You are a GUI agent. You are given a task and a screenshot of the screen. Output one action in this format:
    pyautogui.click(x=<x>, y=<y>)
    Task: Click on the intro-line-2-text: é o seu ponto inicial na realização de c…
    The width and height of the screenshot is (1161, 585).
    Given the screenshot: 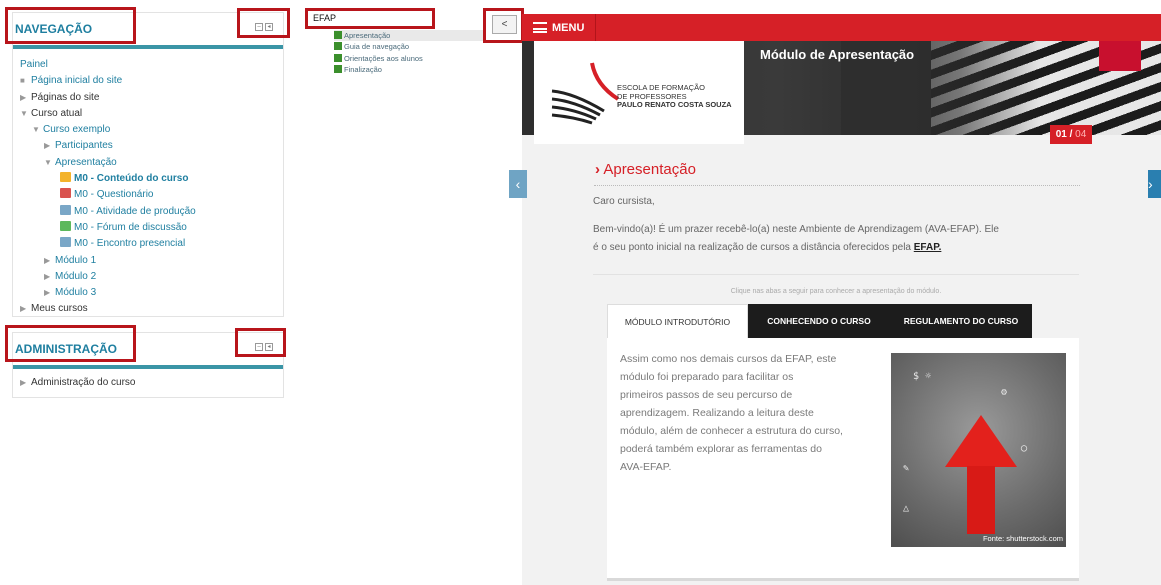 What is the action you would take?
    pyautogui.click(x=753, y=247)
    